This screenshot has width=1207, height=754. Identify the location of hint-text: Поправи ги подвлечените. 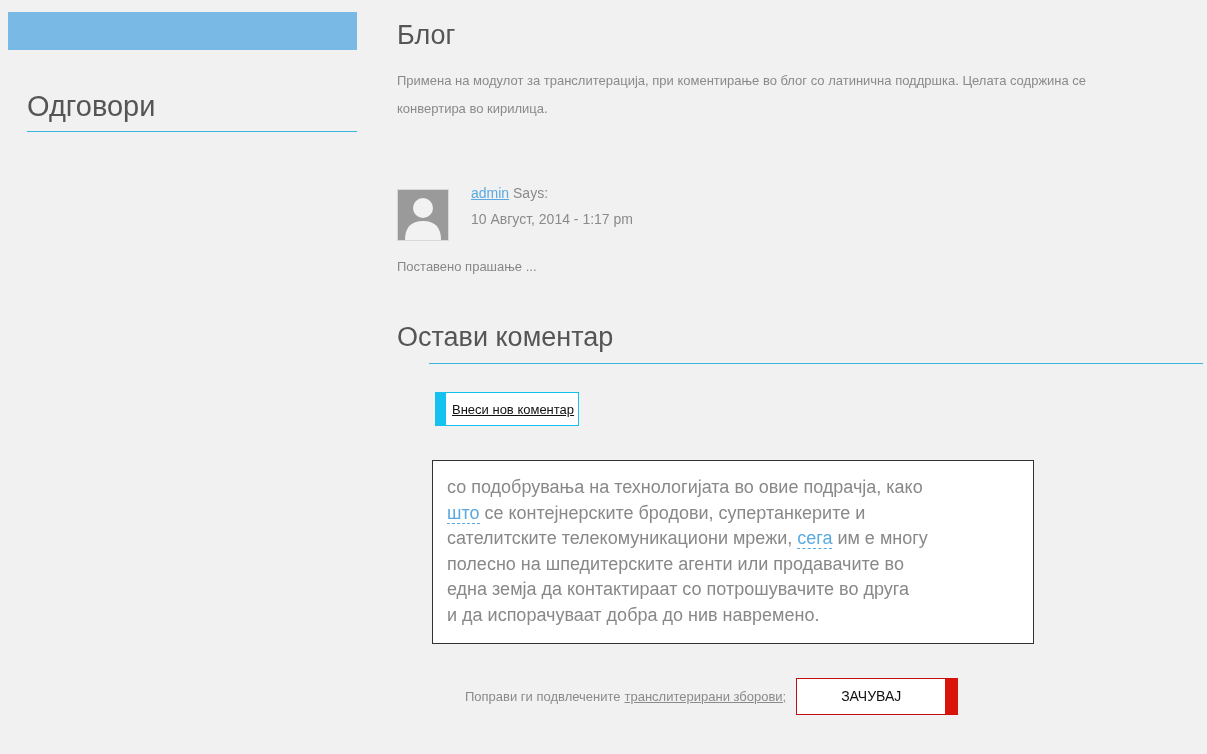
(543, 696).